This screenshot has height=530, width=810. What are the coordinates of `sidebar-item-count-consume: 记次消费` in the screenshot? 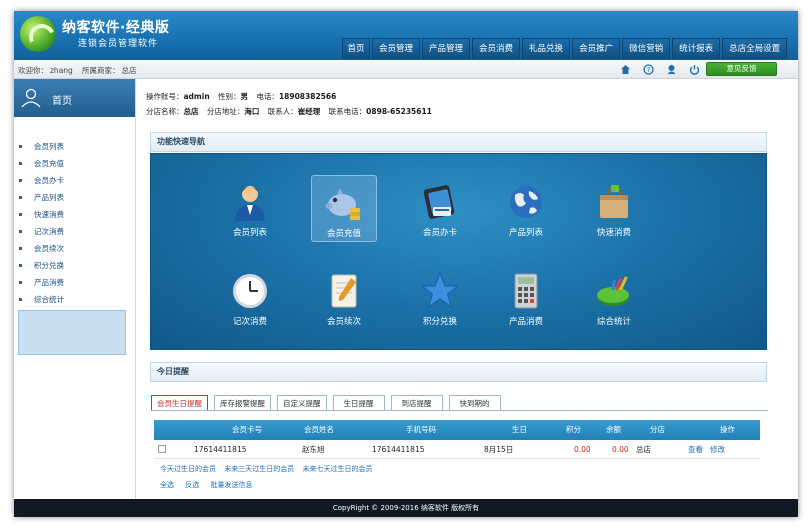 It's located at (74, 231).